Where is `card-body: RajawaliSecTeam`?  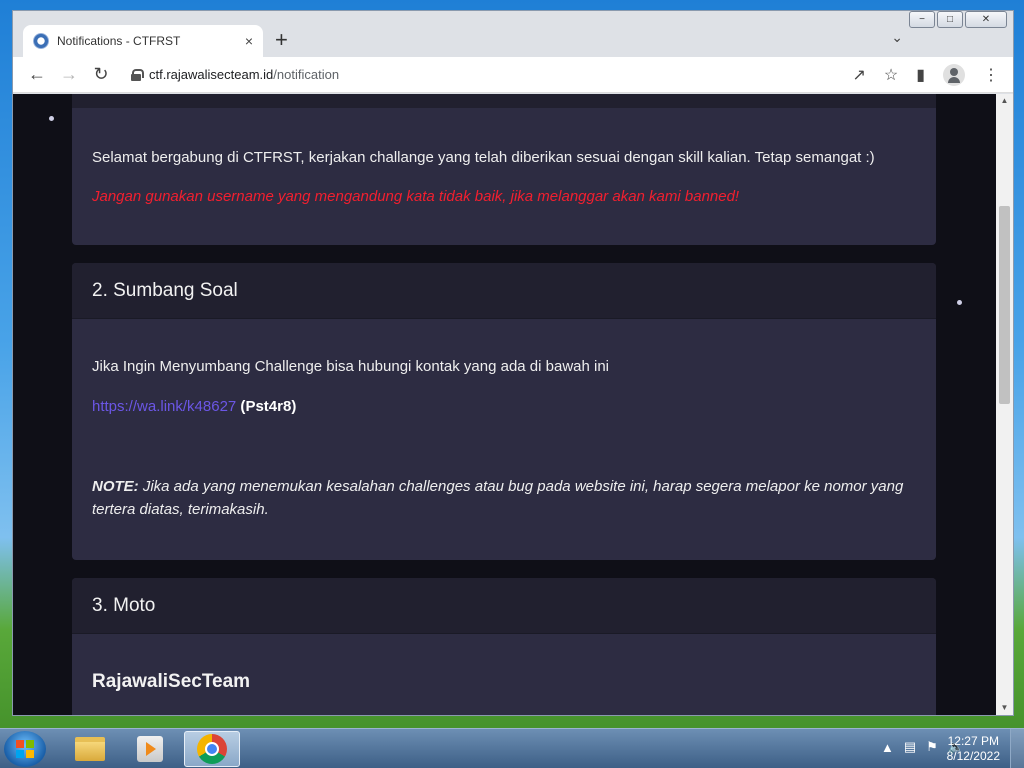 card-body: RajawaliSecTeam is located at coordinates (504, 663).